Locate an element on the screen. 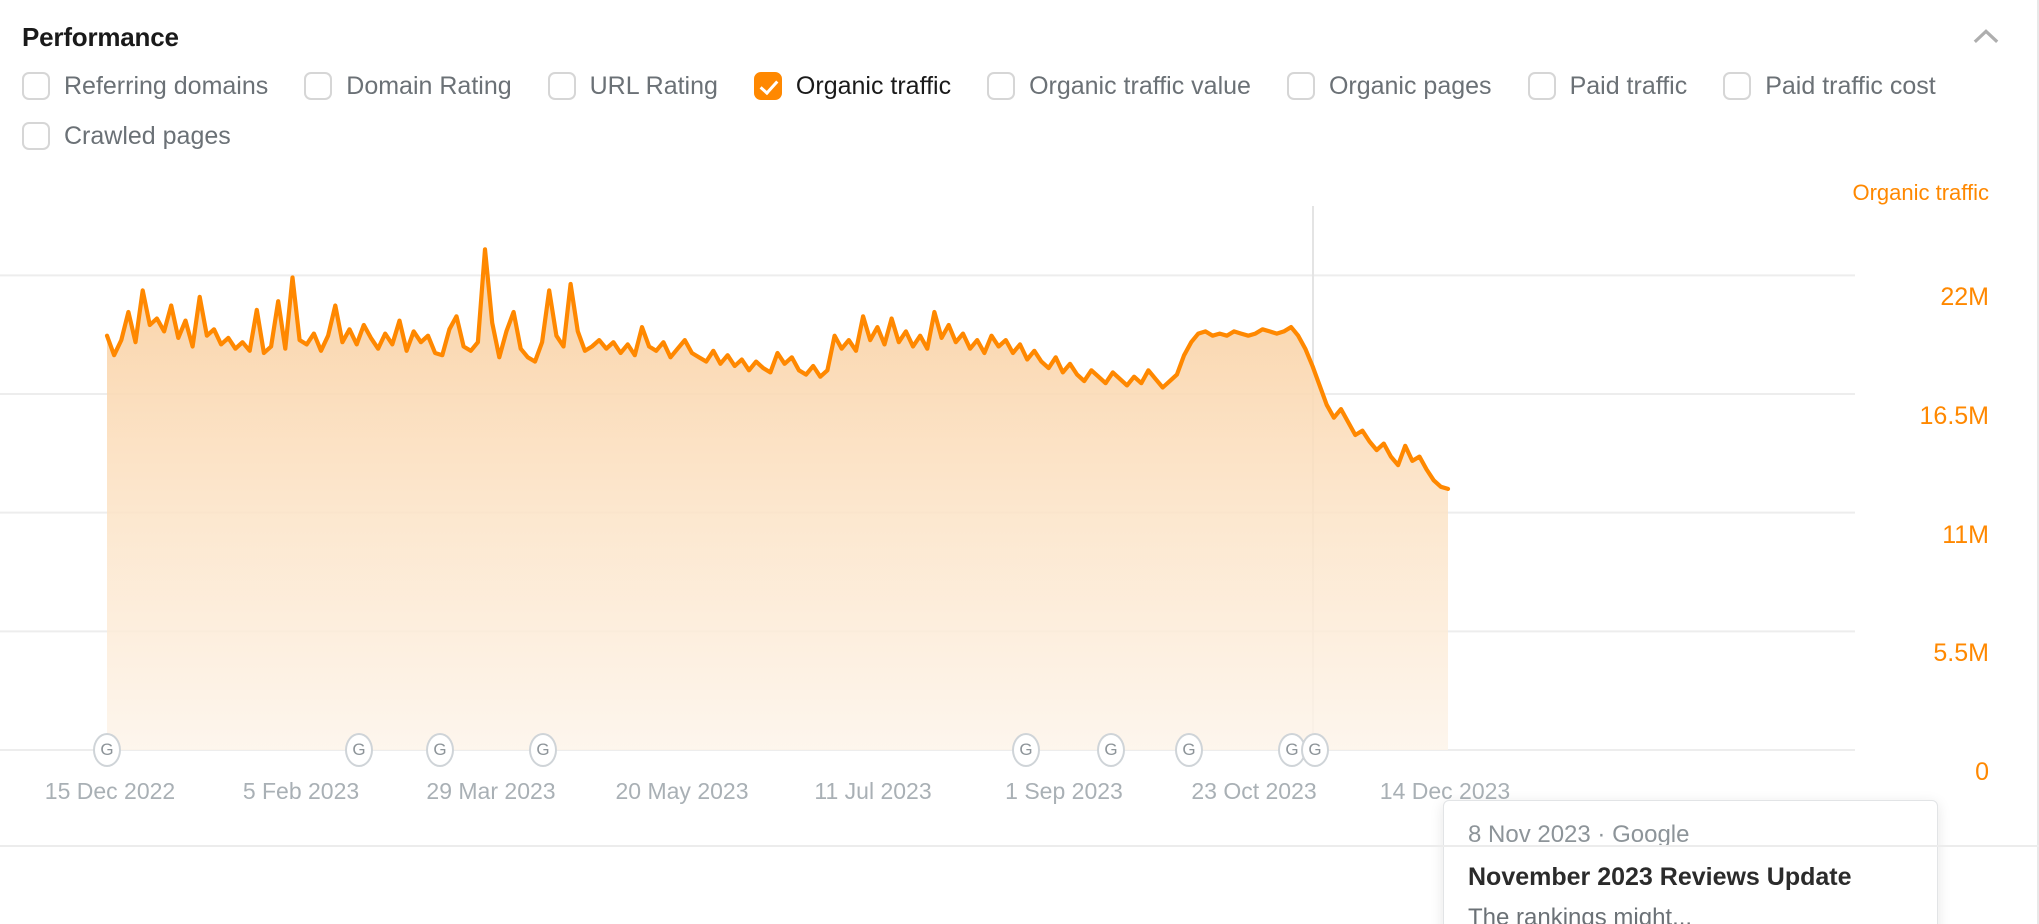 The height and width of the screenshot is (924, 2039). metric-checkbox-organic-traffic: Organic traffic is located at coordinates (852, 86).